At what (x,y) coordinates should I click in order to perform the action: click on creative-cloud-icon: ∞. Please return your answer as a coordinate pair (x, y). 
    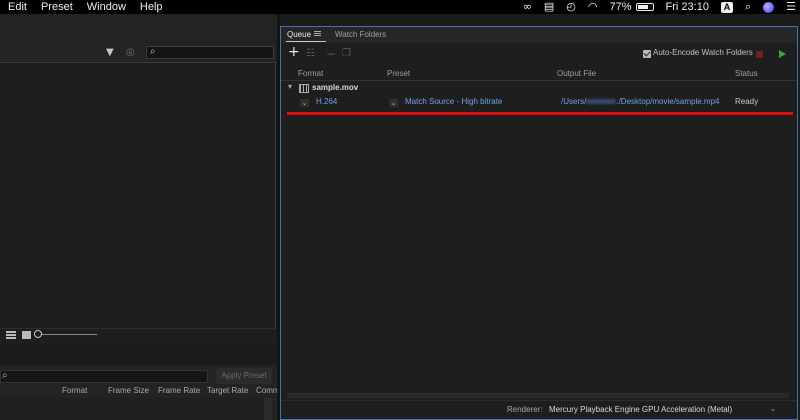
    Looking at the image, I should click on (527, 7).